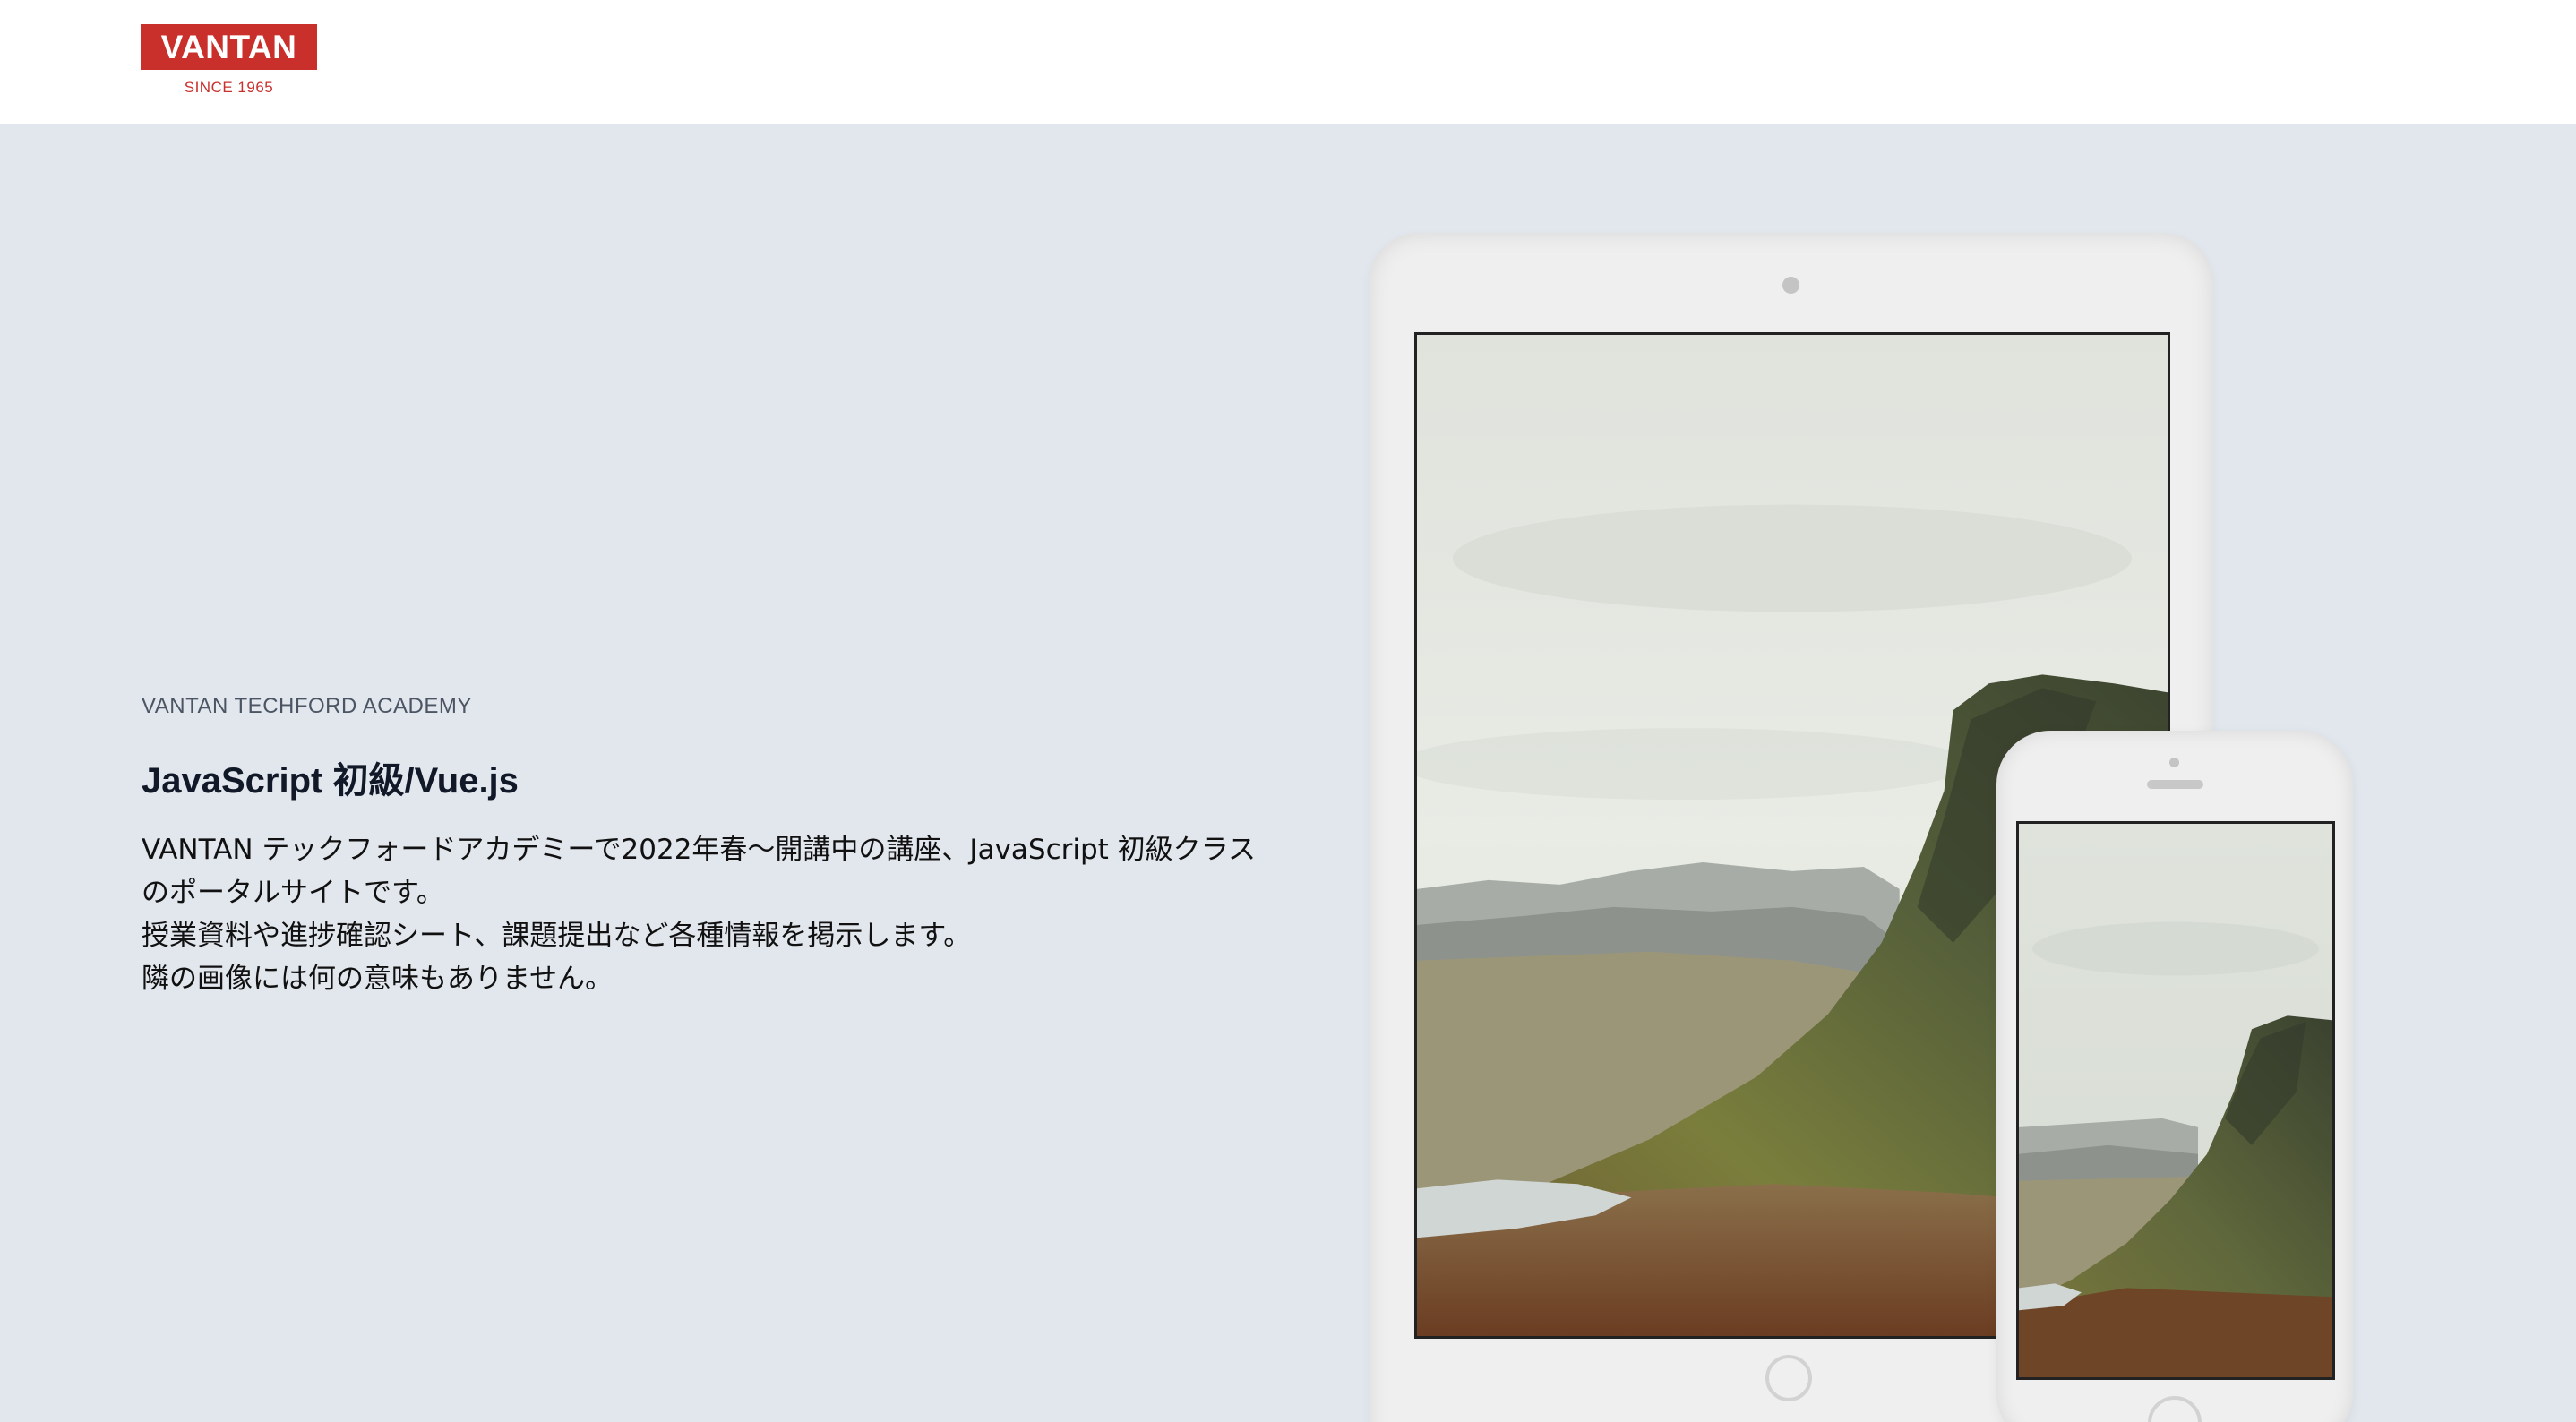 The height and width of the screenshot is (1422, 2576). Describe the element at coordinates (229, 47) in the screenshot. I see `logo-wordmark: VANTAN` at that location.